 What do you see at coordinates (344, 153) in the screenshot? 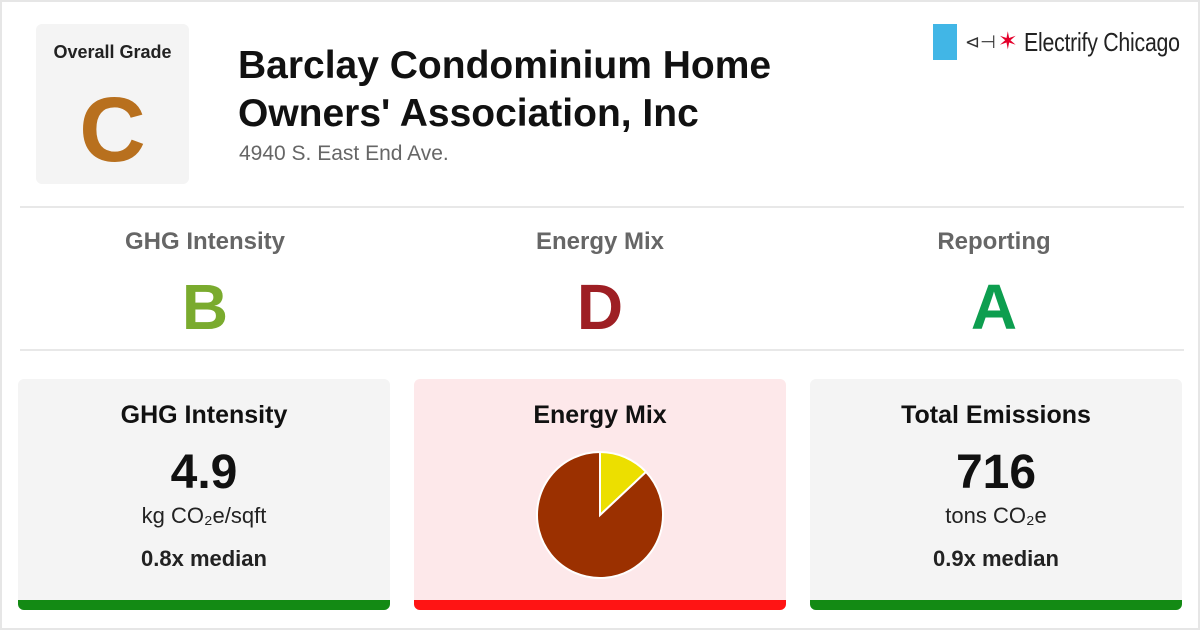
I see `building-address: 4940 S. East End Ave.` at bounding box center [344, 153].